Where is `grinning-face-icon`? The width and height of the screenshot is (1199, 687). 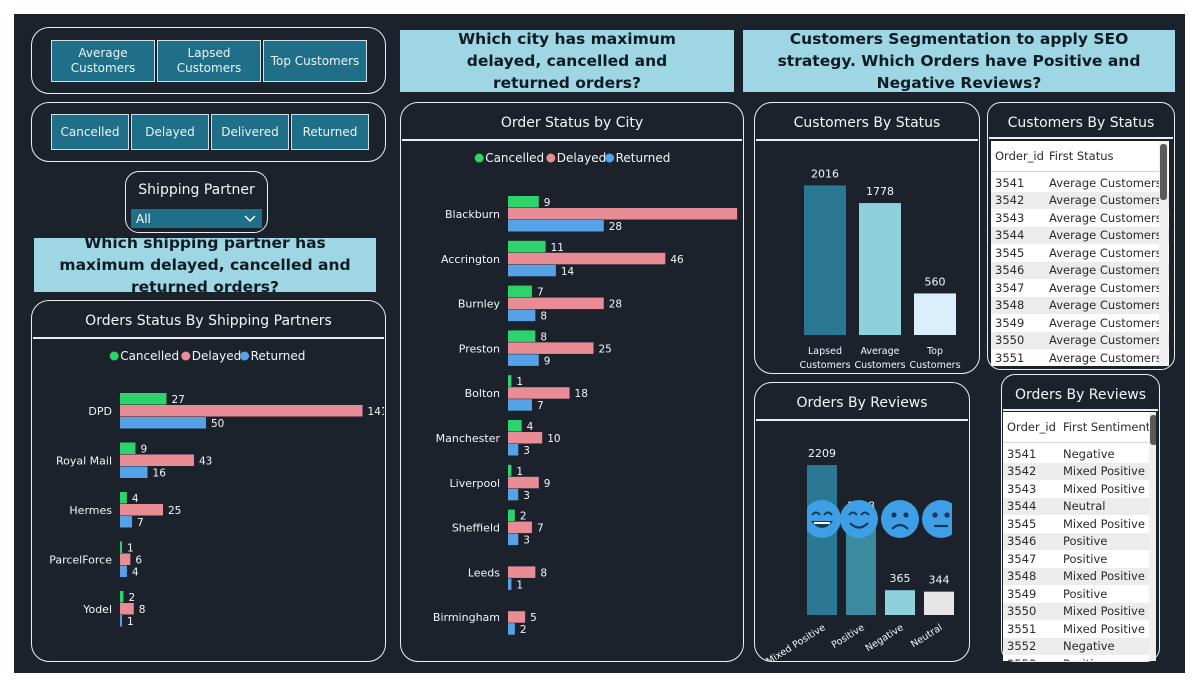
grinning-face-icon is located at coordinates (824, 519).